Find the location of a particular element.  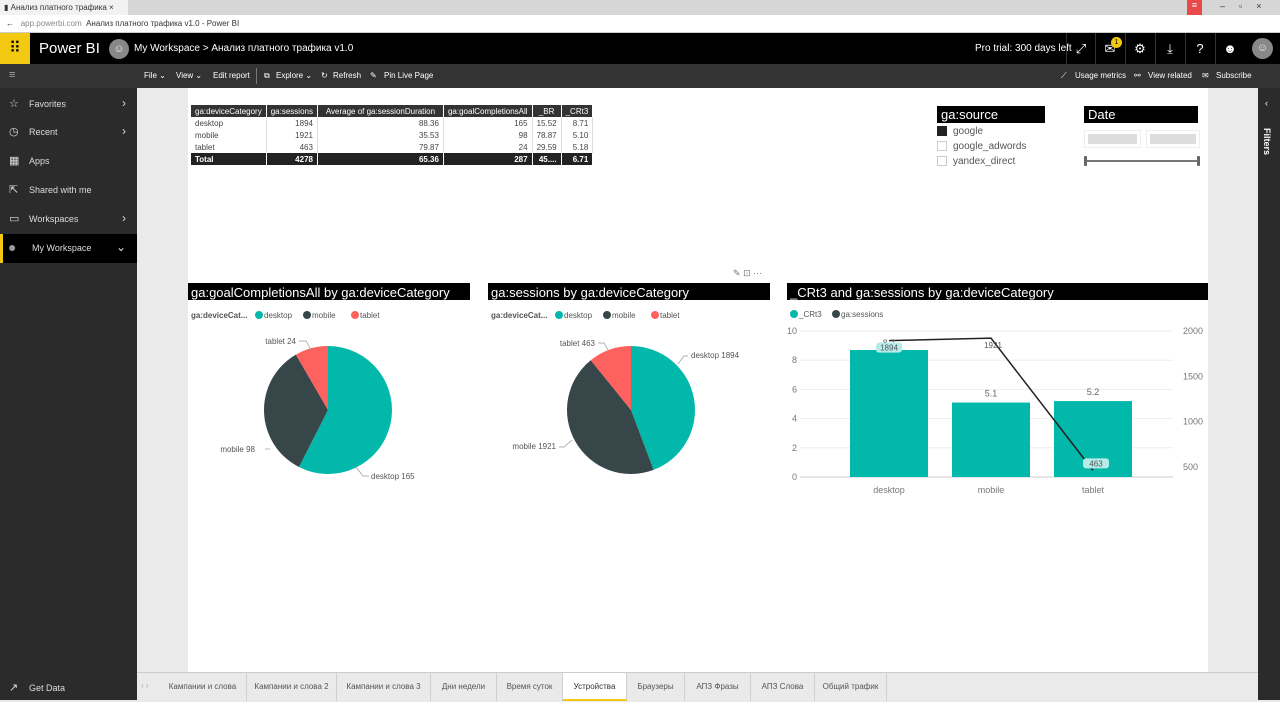

x-tick: desktop is located at coordinates (889, 490).